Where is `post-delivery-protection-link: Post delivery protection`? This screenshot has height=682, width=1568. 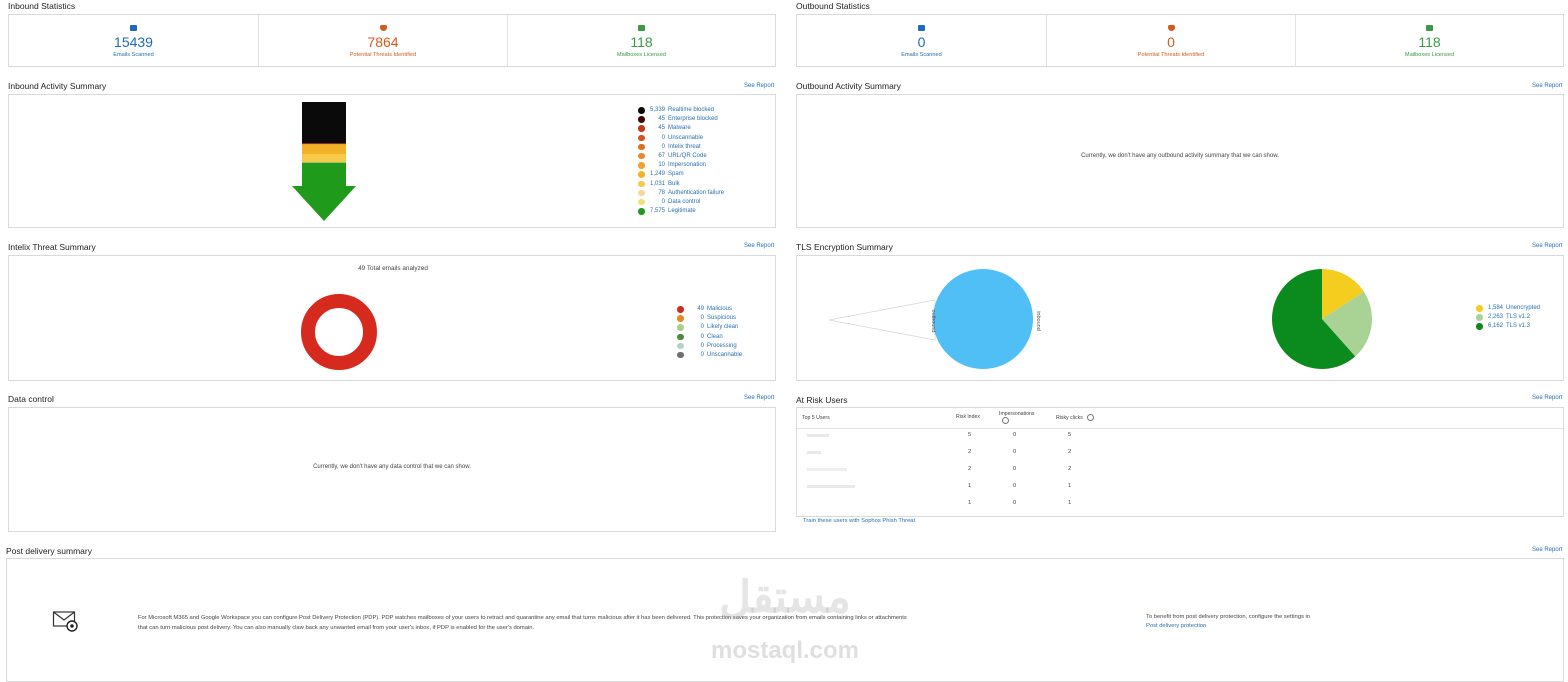
post-delivery-protection-link: Post delivery protection is located at coordinates (1176, 626).